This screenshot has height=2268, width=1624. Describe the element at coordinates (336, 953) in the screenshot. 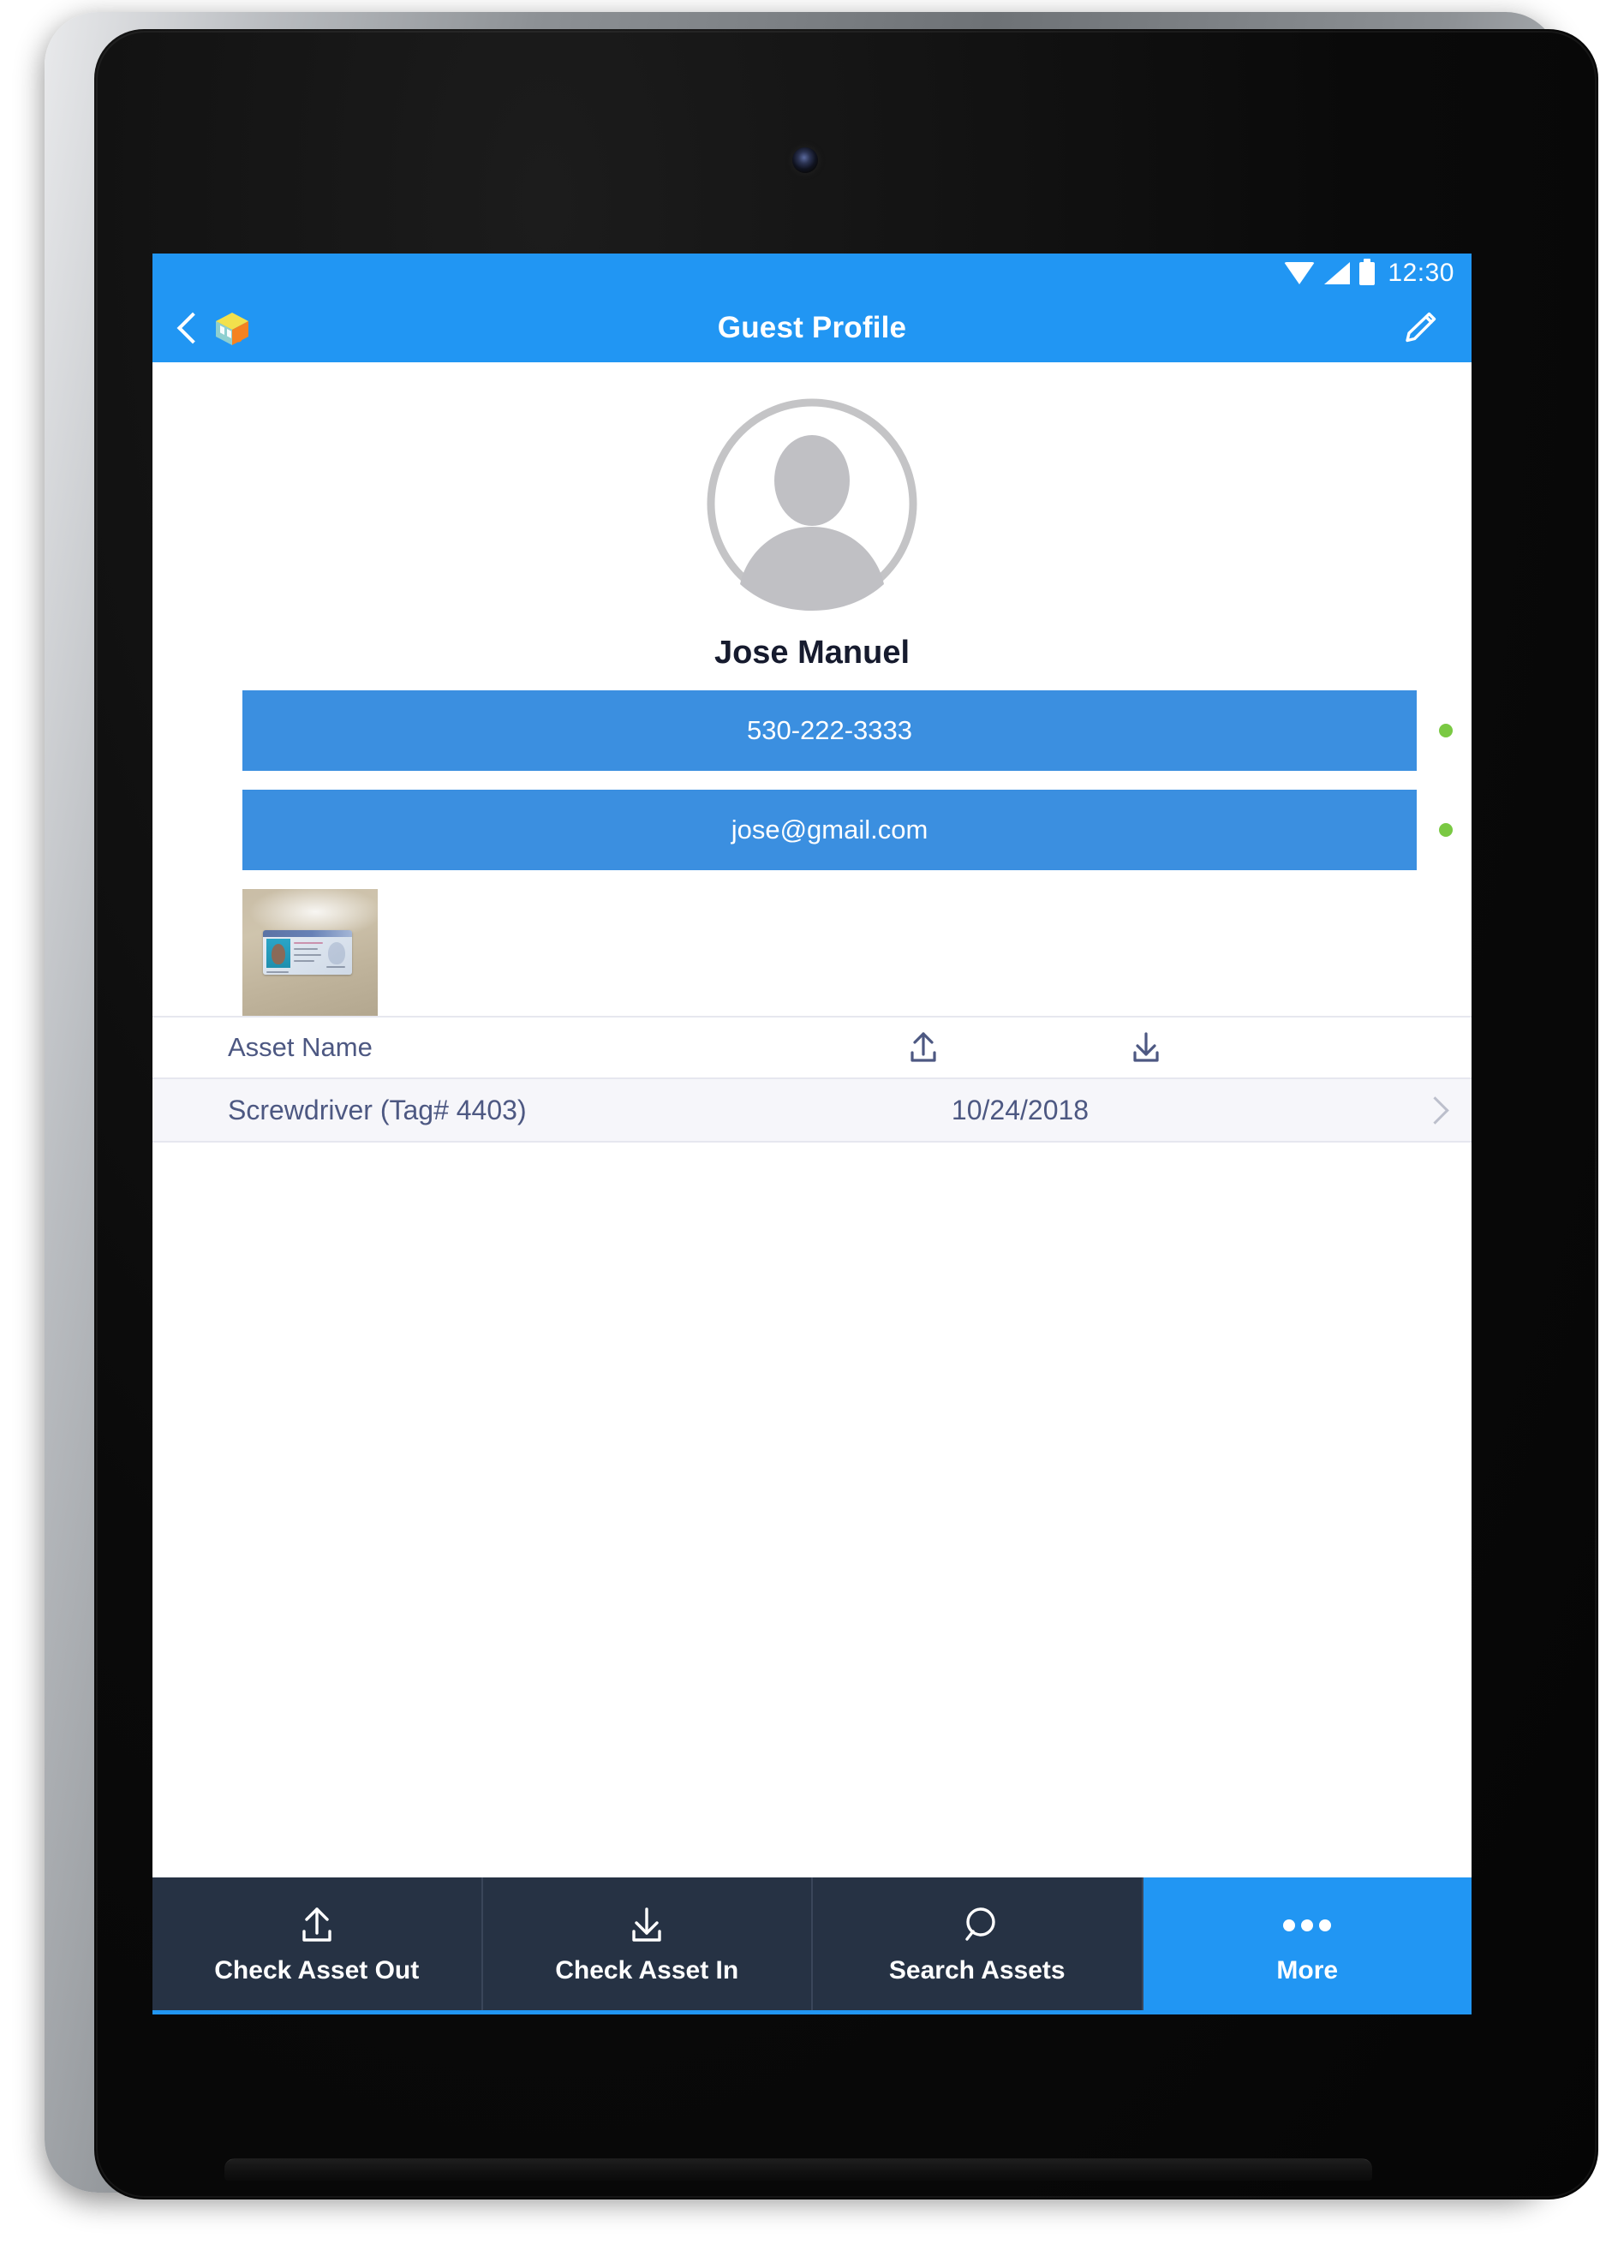

I see `license-ghost-portrait` at that location.